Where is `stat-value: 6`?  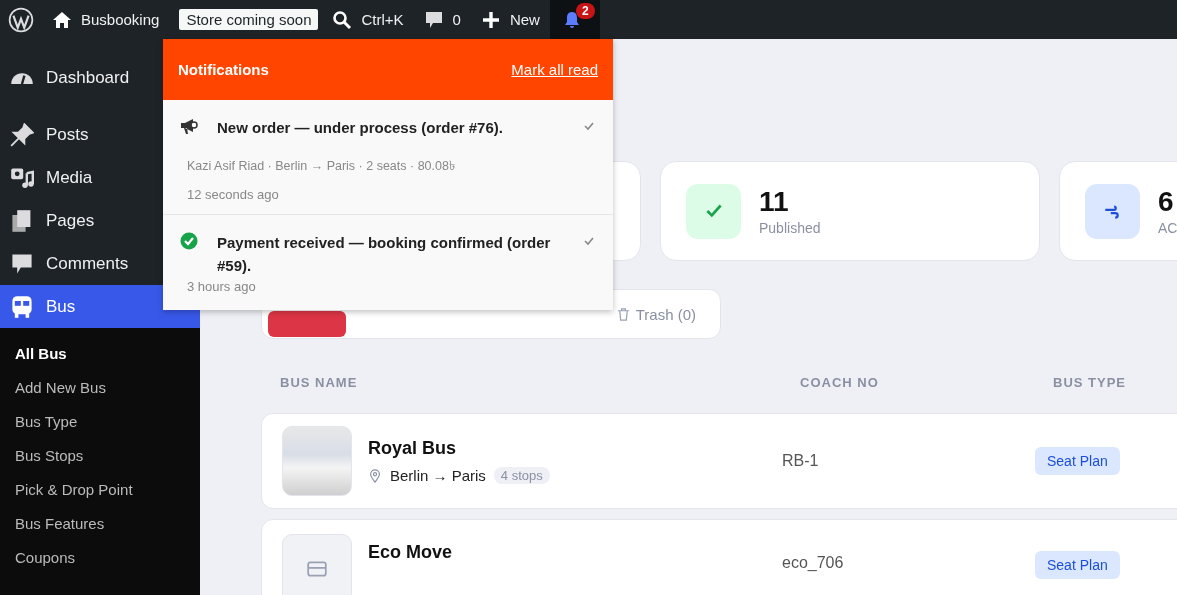 stat-value: 6 is located at coordinates (1166, 202).